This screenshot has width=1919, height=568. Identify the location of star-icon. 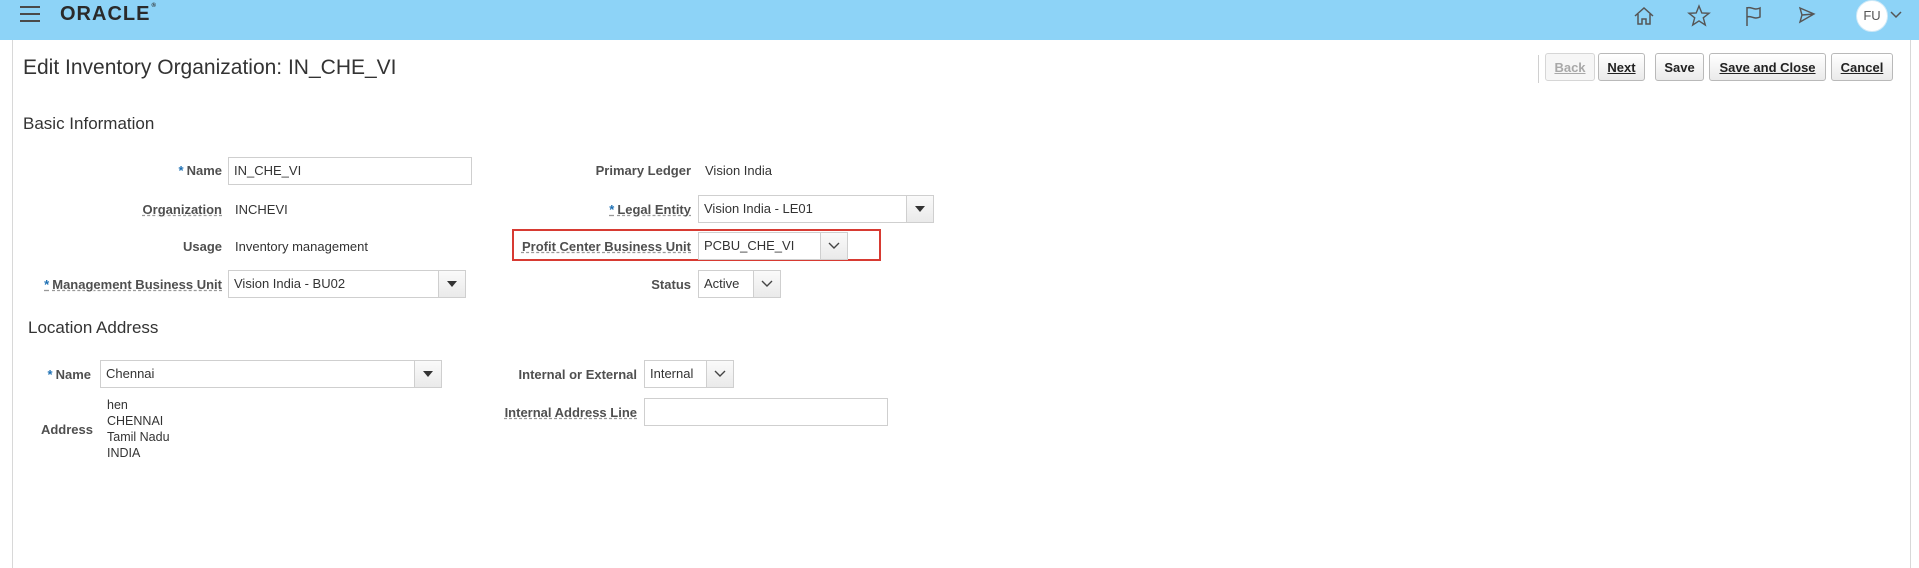
(1699, 16).